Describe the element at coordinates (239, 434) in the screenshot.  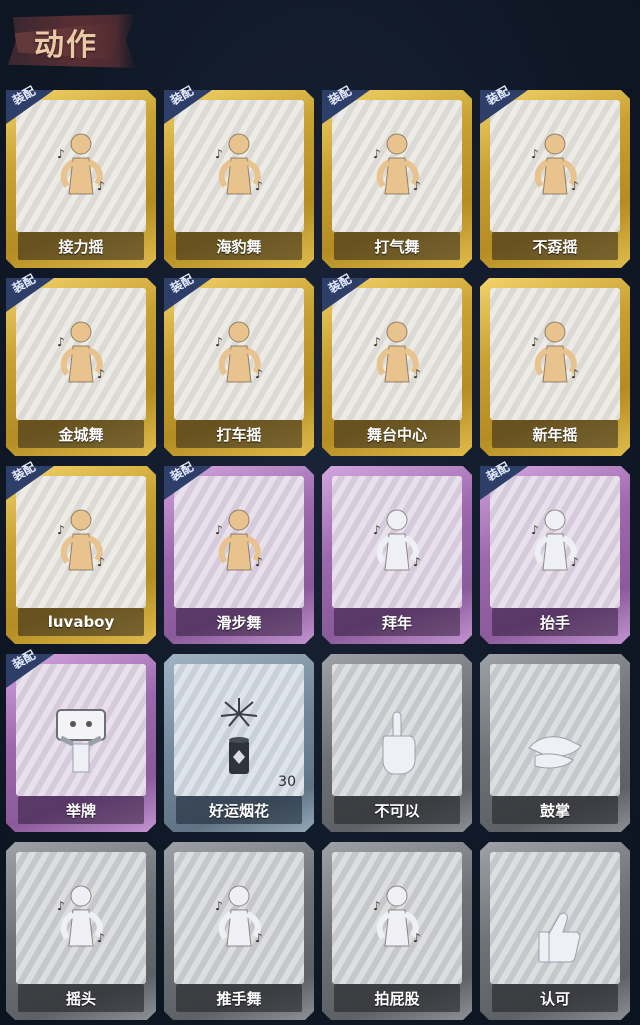
I see `emote-label: 打车摇` at that location.